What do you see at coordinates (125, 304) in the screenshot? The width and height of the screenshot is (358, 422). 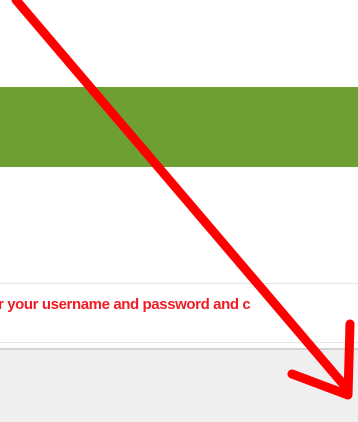 I see `error-message-text: r your username and password and c` at bounding box center [125, 304].